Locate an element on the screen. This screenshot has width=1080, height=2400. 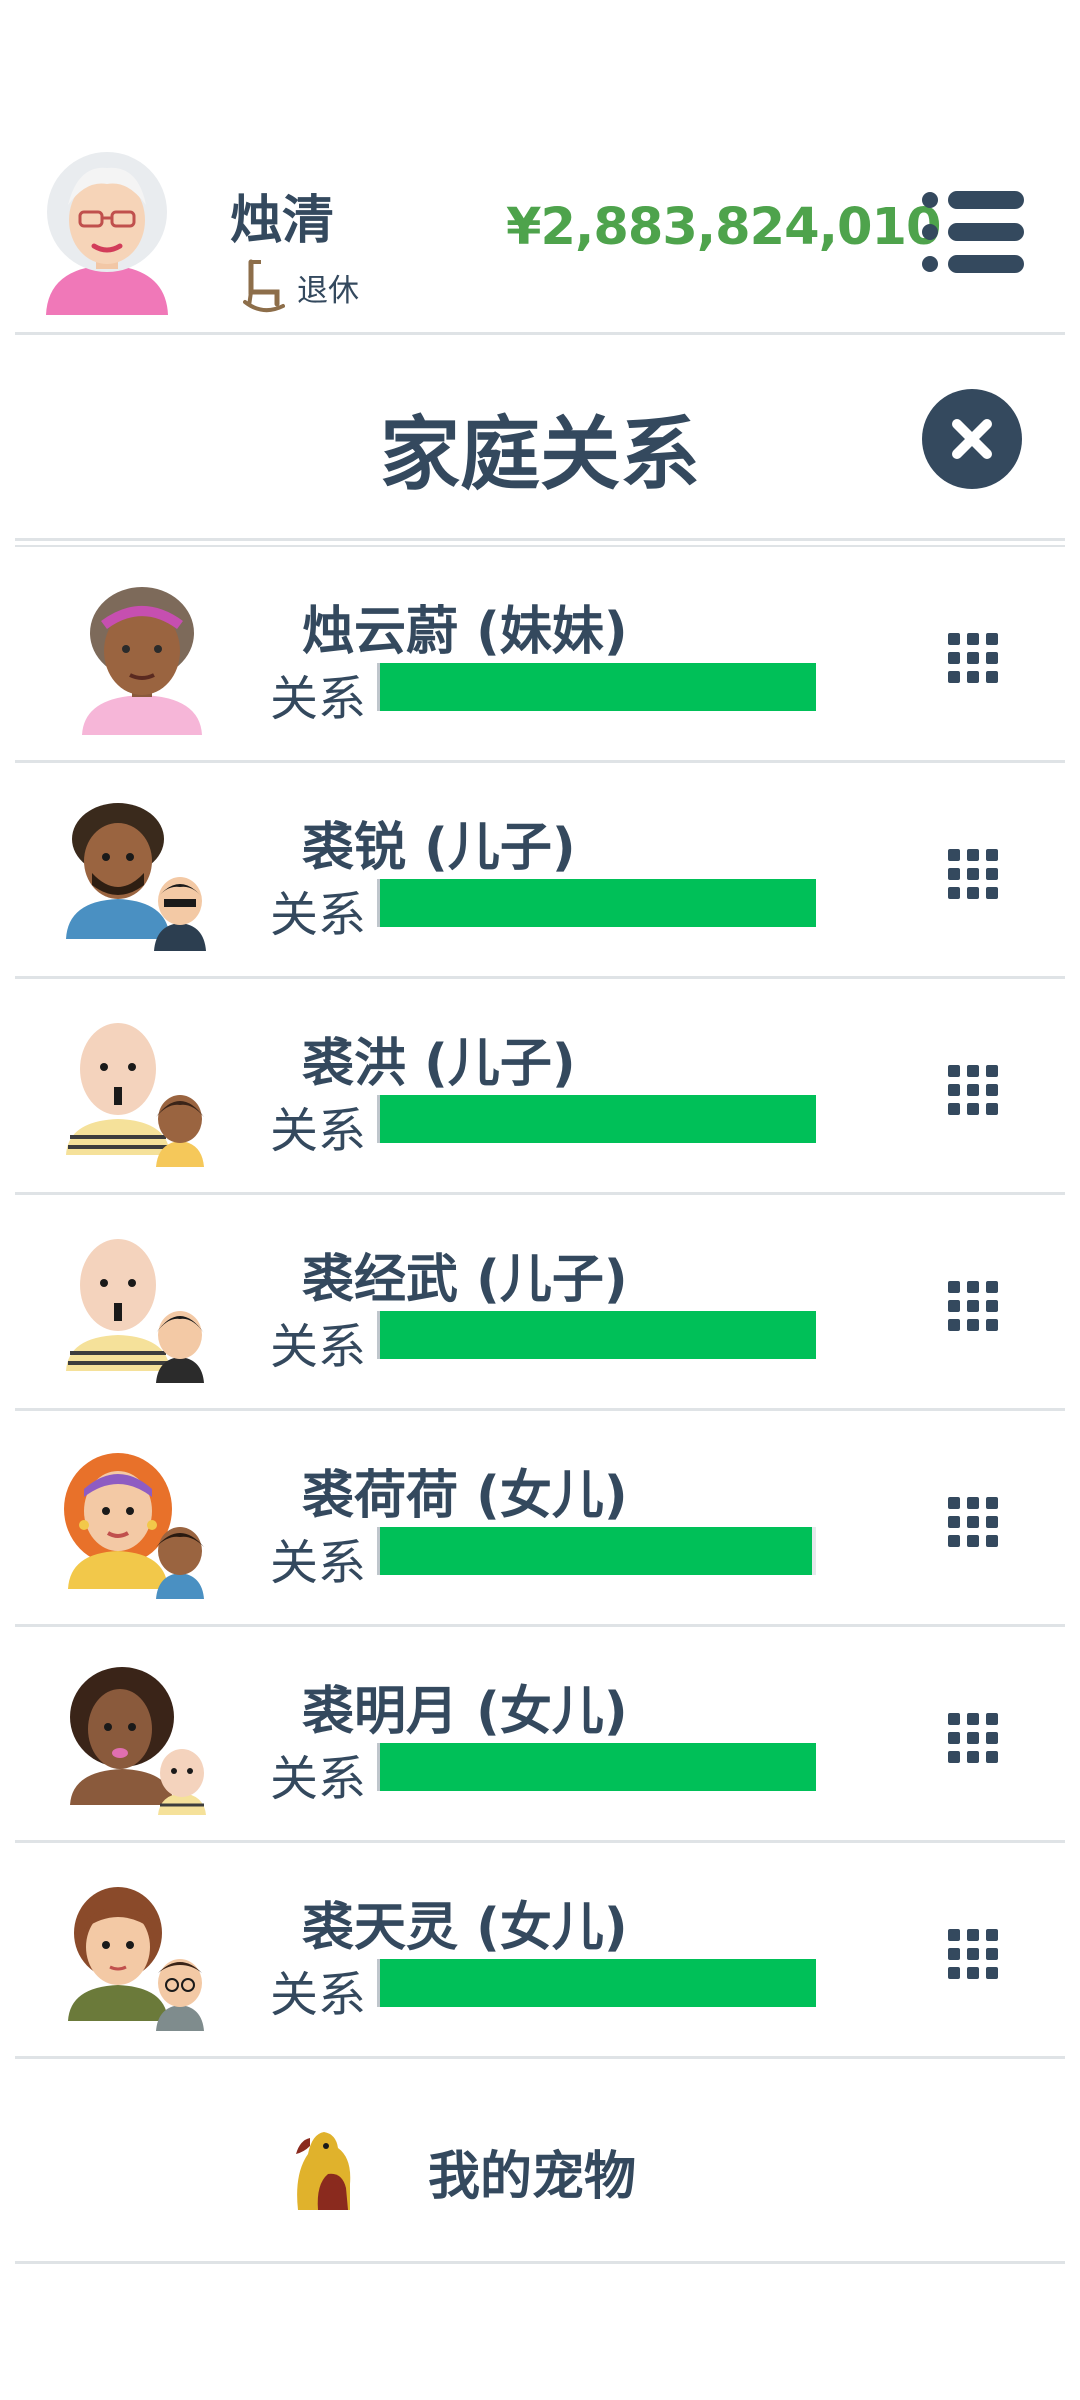
family-member-row: 裘荷荷 (女儿) 关系 is located at coordinates (540, 1519).